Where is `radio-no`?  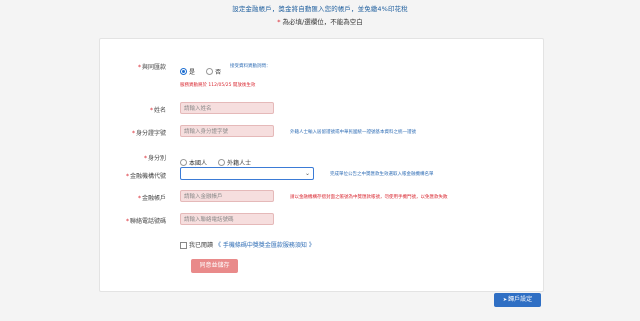 radio-no is located at coordinates (210, 71).